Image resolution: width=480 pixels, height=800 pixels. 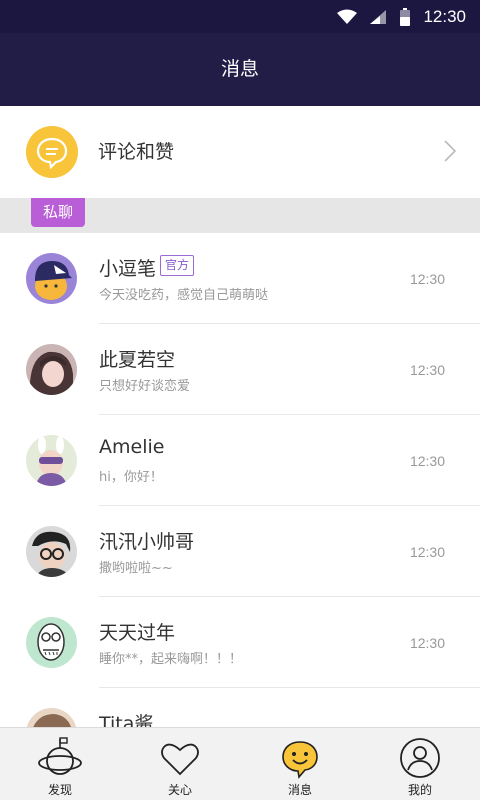 What do you see at coordinates (58, 212) in the screenshot?
I see `private-chat-tag: 私聊` at bounding box center [58, 212].